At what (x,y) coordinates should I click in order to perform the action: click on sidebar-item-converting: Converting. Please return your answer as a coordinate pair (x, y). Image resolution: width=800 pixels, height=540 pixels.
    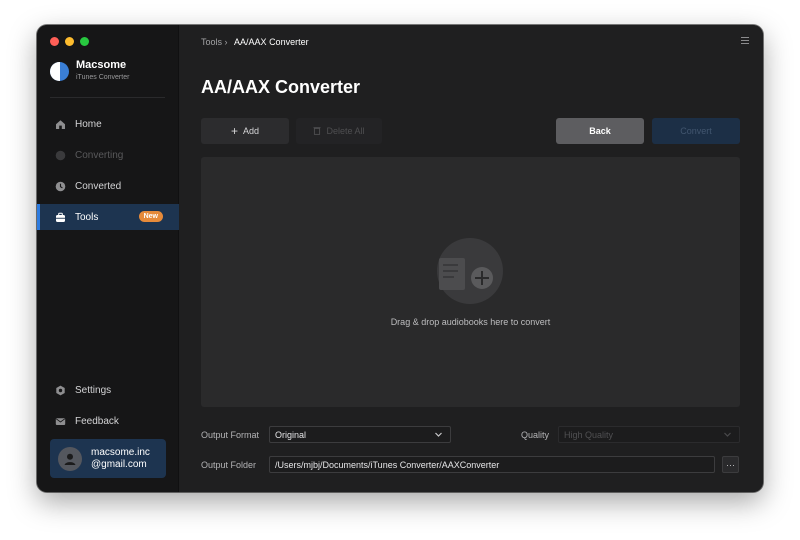
    Looking at the image, I should click on (108, 155).